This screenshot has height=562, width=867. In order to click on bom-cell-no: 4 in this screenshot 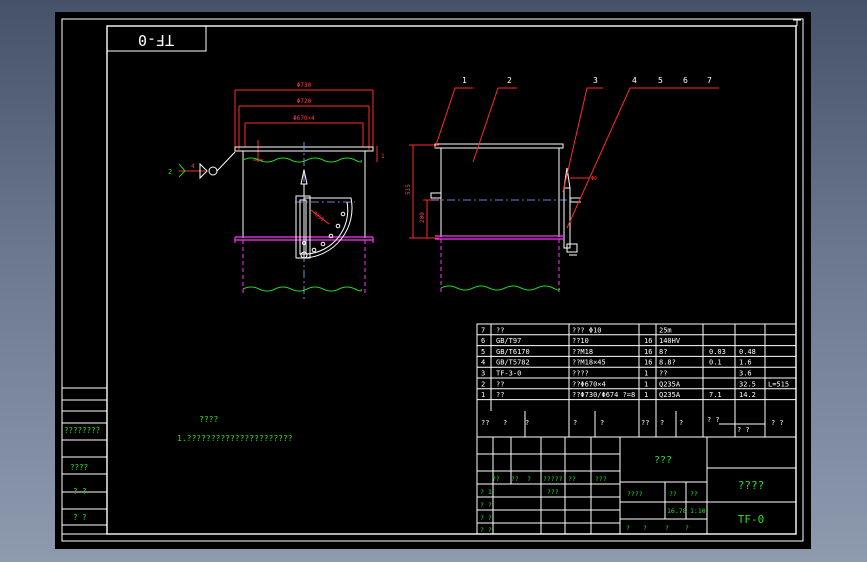, I will do `click(483, 363)`.